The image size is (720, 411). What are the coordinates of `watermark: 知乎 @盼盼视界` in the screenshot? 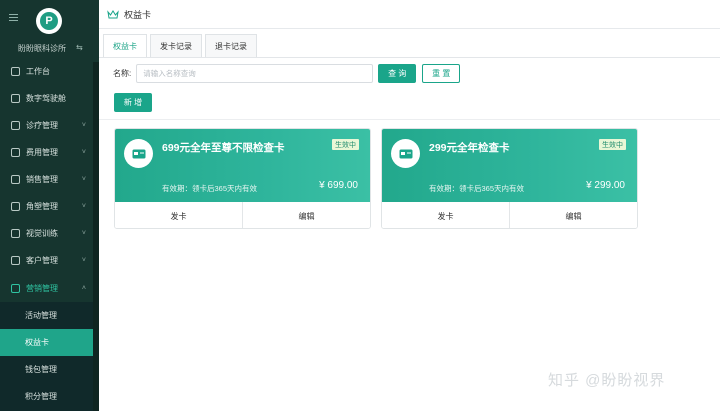 It's located at (607, 380).